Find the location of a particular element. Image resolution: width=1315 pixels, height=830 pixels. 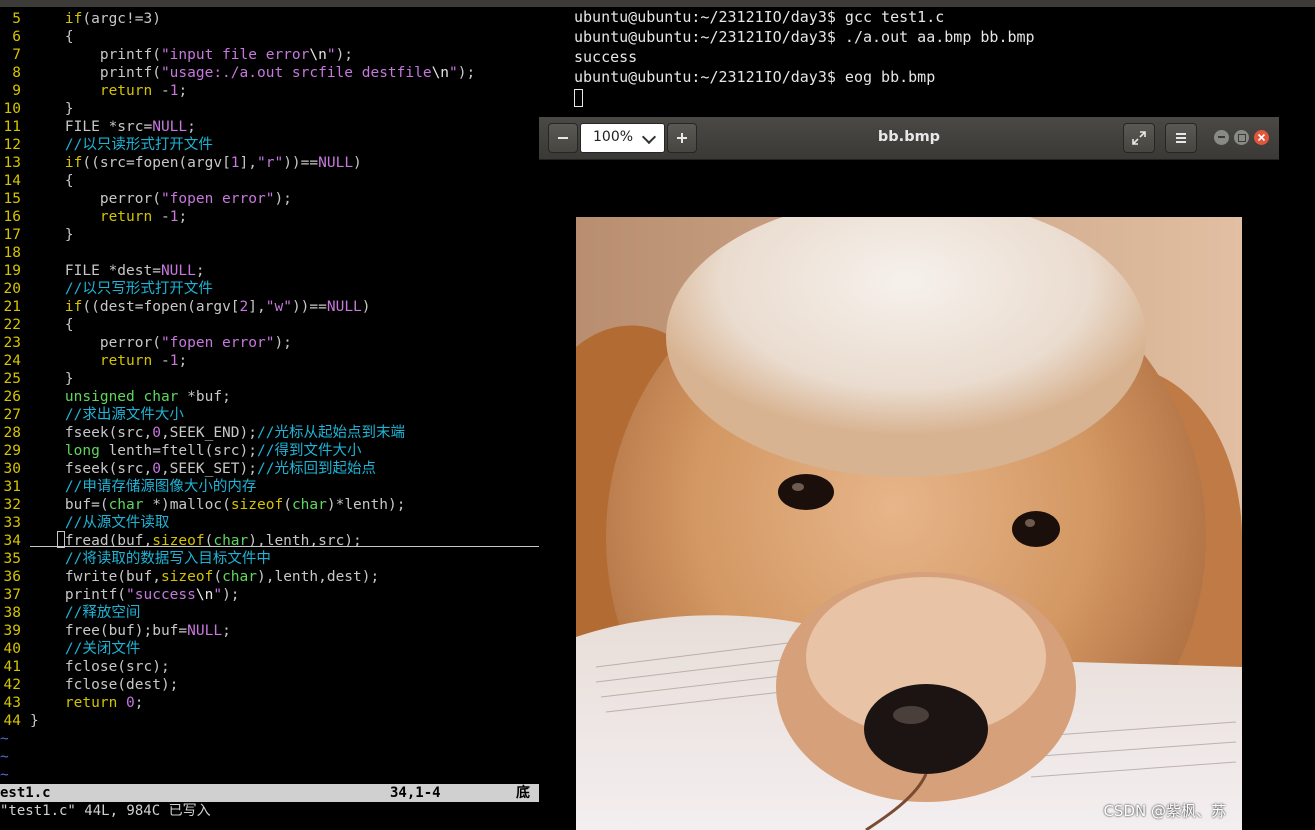

code-line: 17 } is located at coordinates (270, 235).